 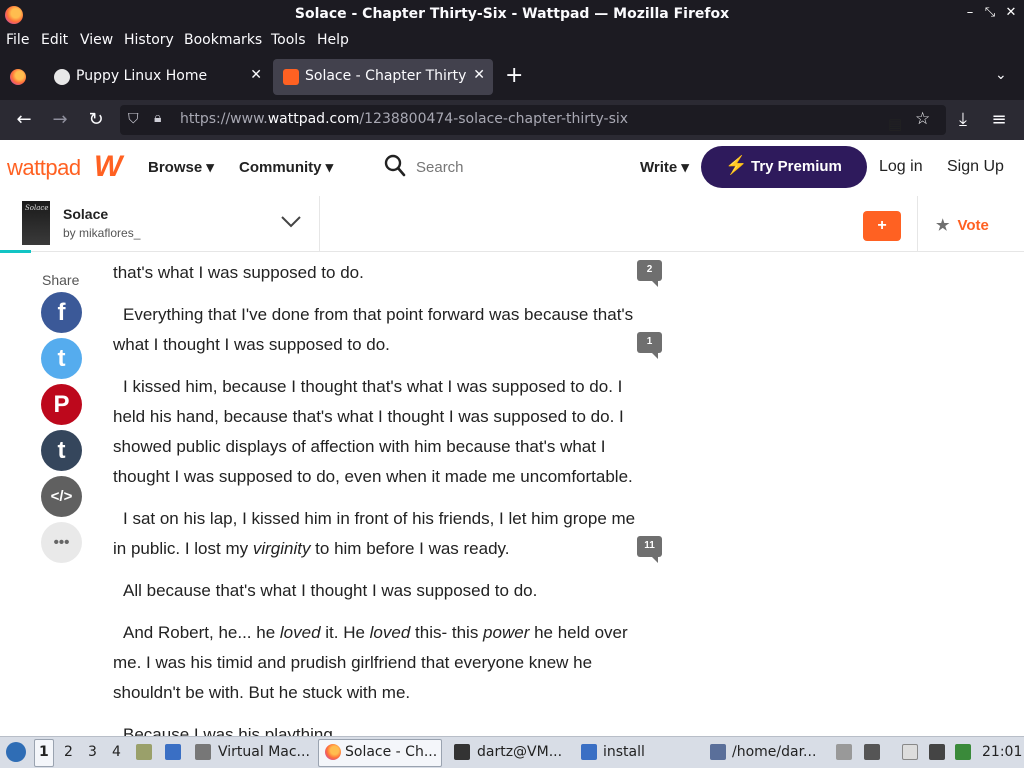 What do you see at coordinates (61, 358) in the screenshot?
I see `twitter-share-icon: t` at bounding box center [61, 358].